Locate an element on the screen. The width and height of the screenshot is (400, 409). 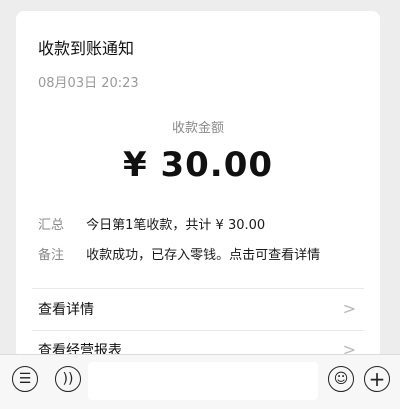
emoji-icon: ☺ is located at coordinates (341, 379).